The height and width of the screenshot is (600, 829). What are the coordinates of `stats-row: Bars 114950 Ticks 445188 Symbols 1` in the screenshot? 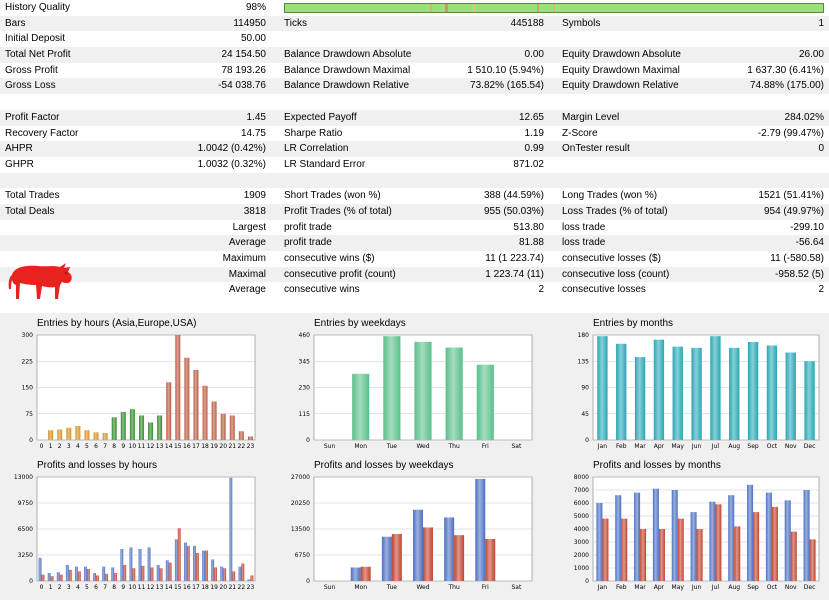 It's located at (414, 23).